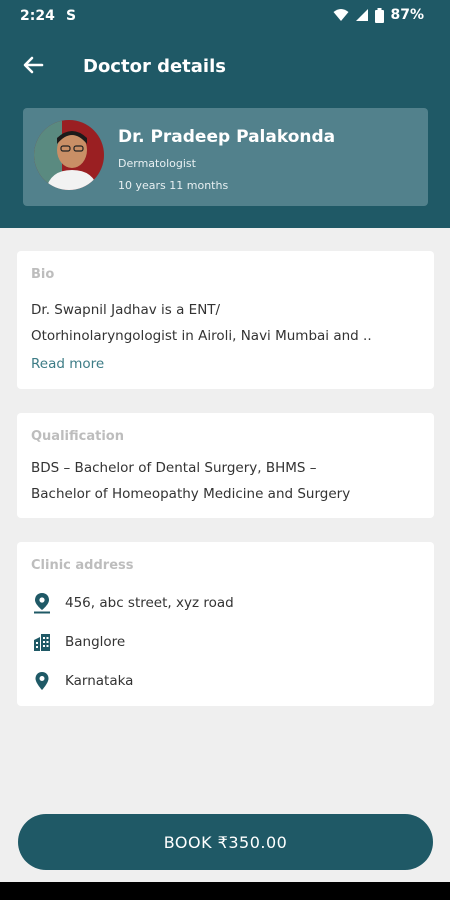 The width and height of the screenshot is (450, 900). I want to click on qualification-line-1: BDS – Bachelor of Dental Surgery, BHMS –, so click(174, 468).